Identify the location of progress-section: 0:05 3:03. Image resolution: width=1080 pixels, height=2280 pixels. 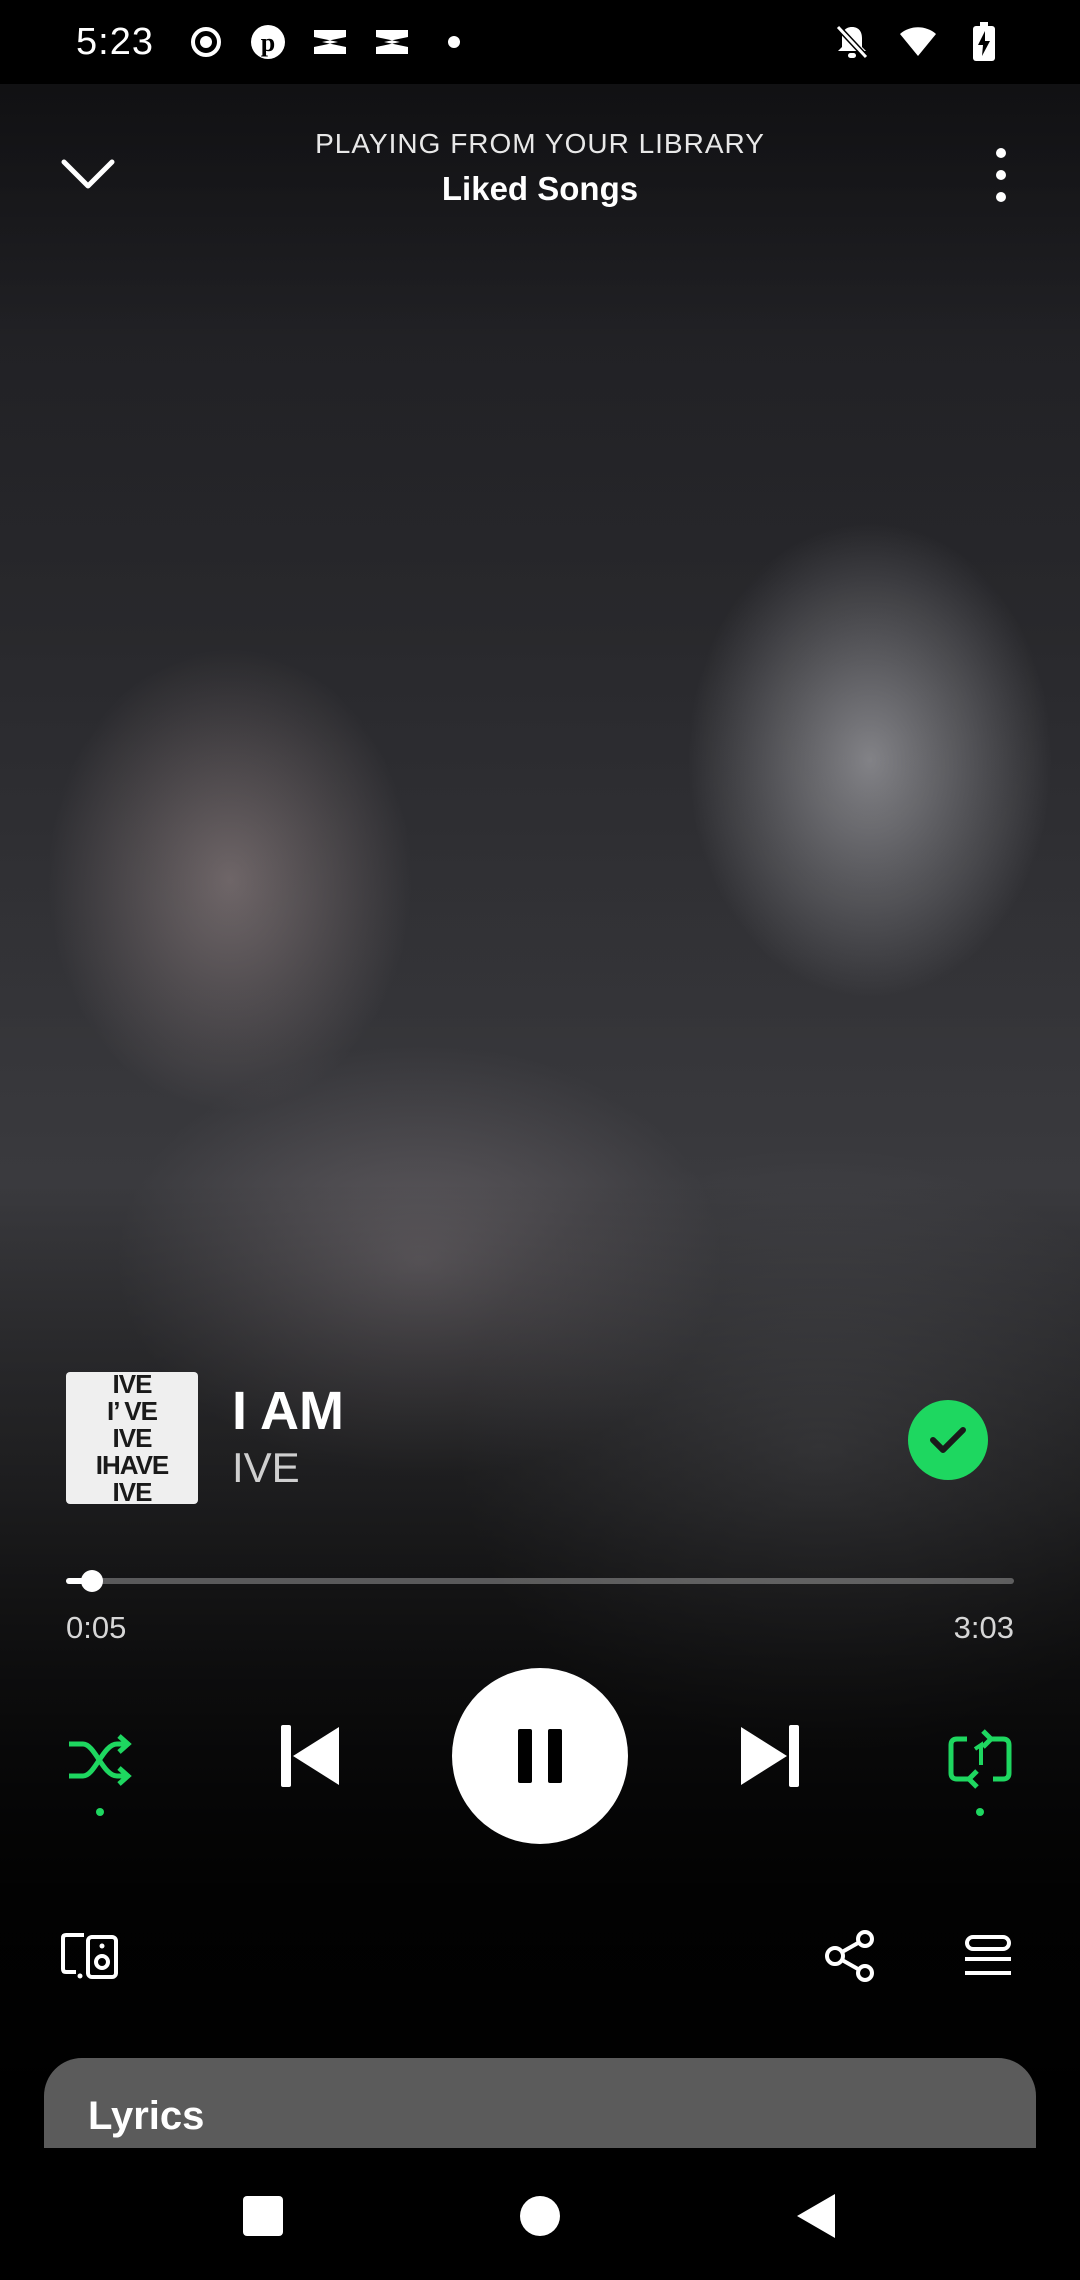
(540, 1616).